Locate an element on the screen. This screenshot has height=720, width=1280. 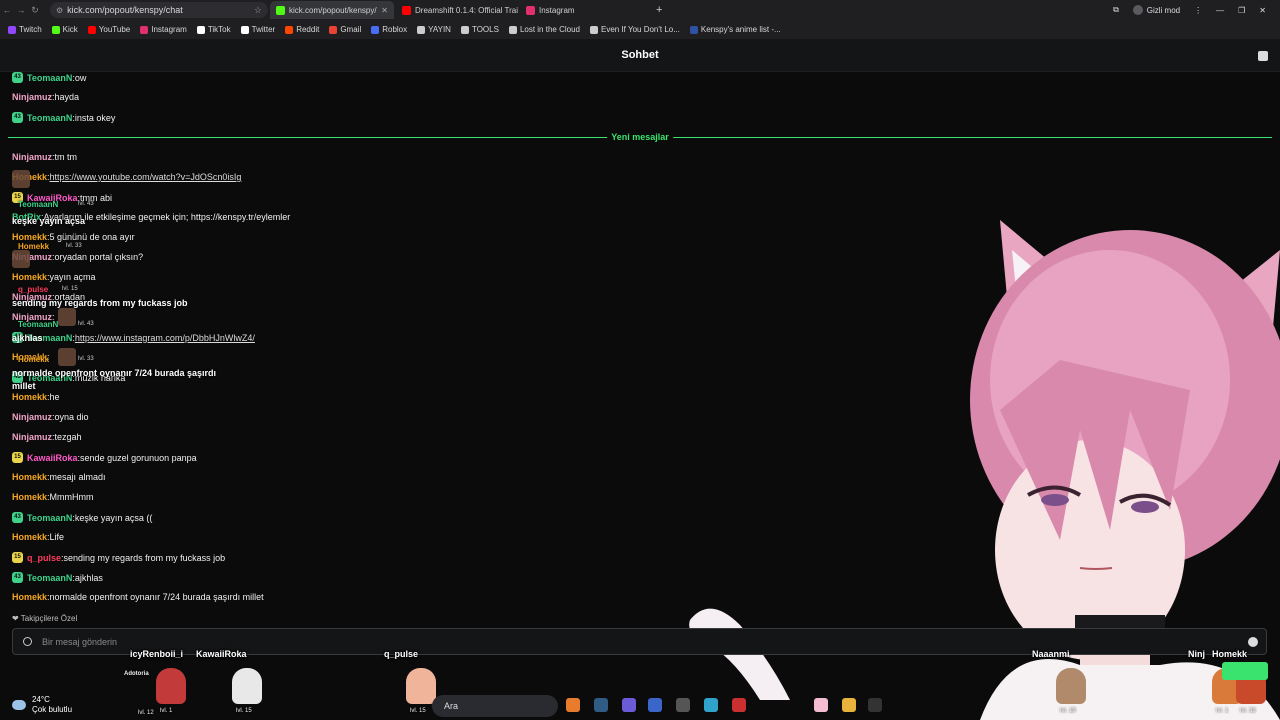
bookmark-item: Gmail is located at coordinates (345, 29).